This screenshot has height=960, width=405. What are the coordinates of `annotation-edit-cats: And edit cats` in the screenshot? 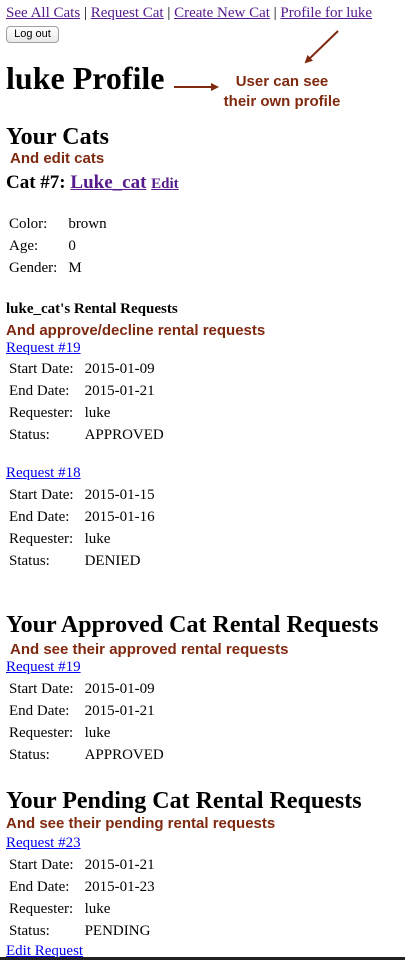 It's located at (57, 158).